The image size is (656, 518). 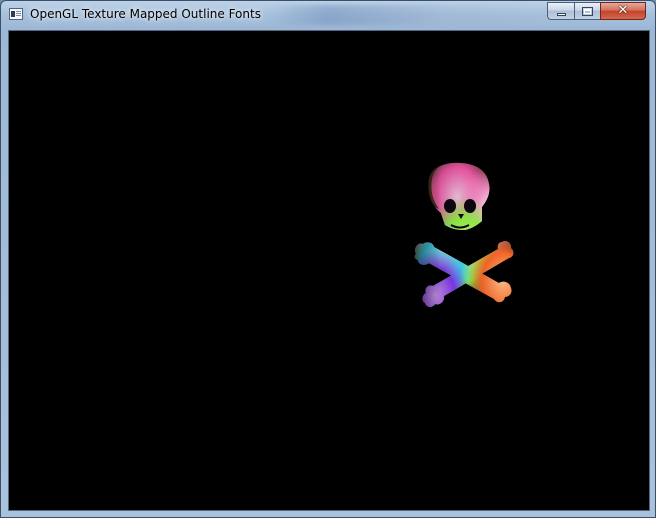 I want to click on maximize-icon, so click(x=587, y=11).